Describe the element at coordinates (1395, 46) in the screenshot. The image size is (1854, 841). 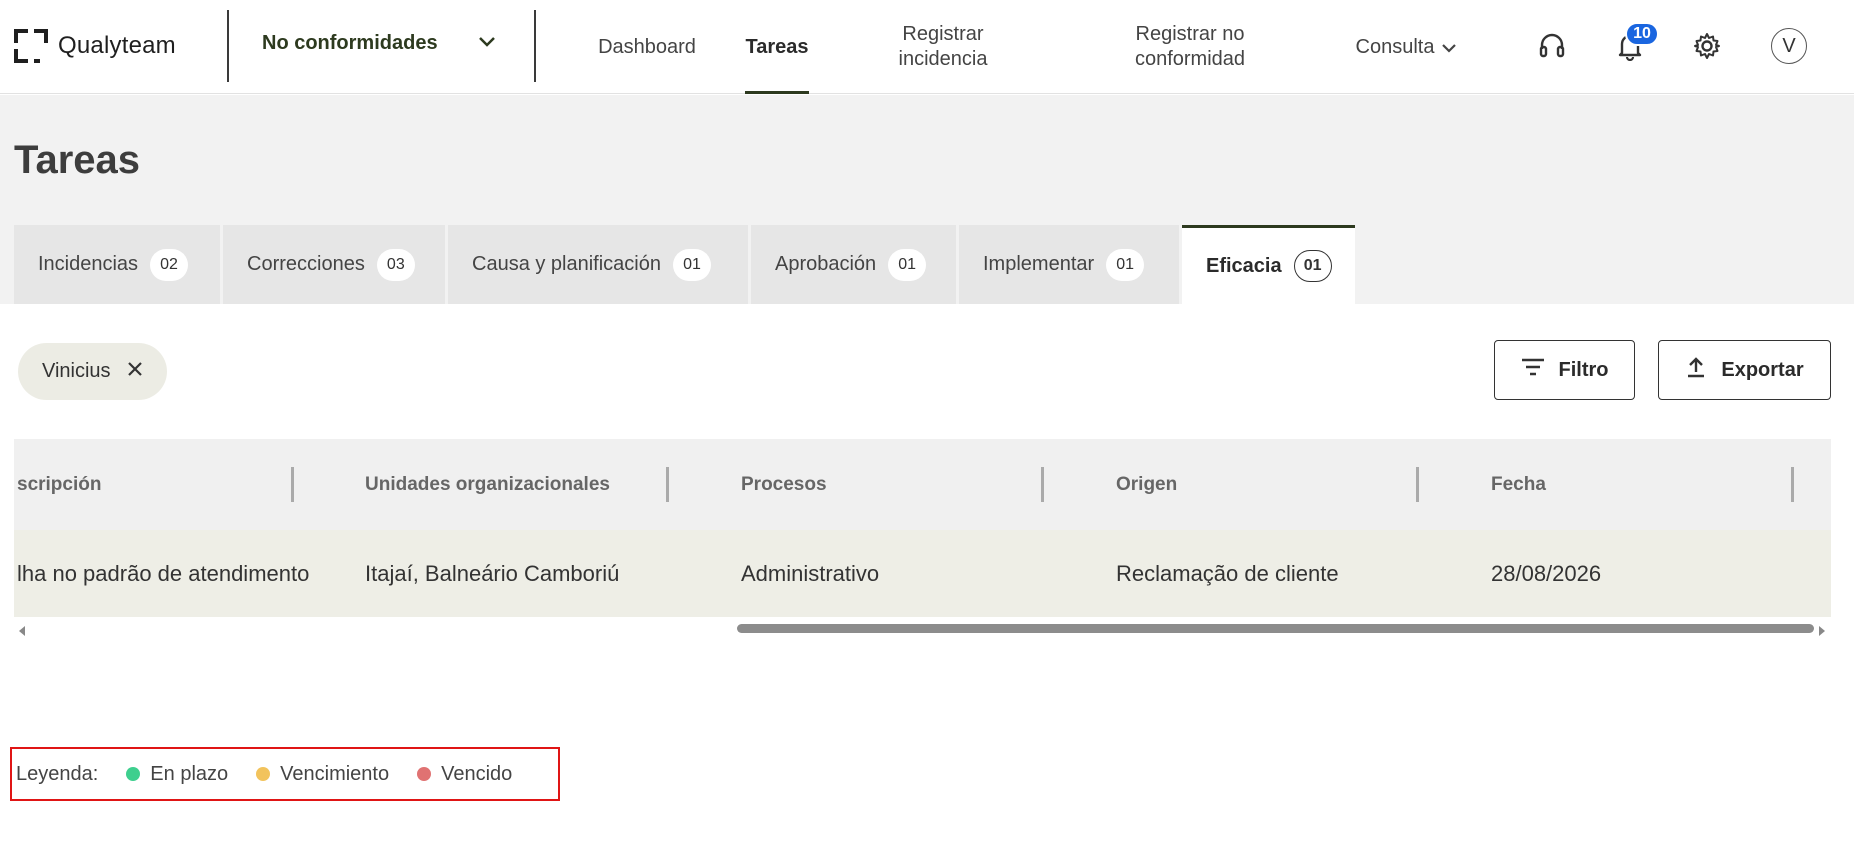
I see `nav-consulta-label: Consulta` at that location.